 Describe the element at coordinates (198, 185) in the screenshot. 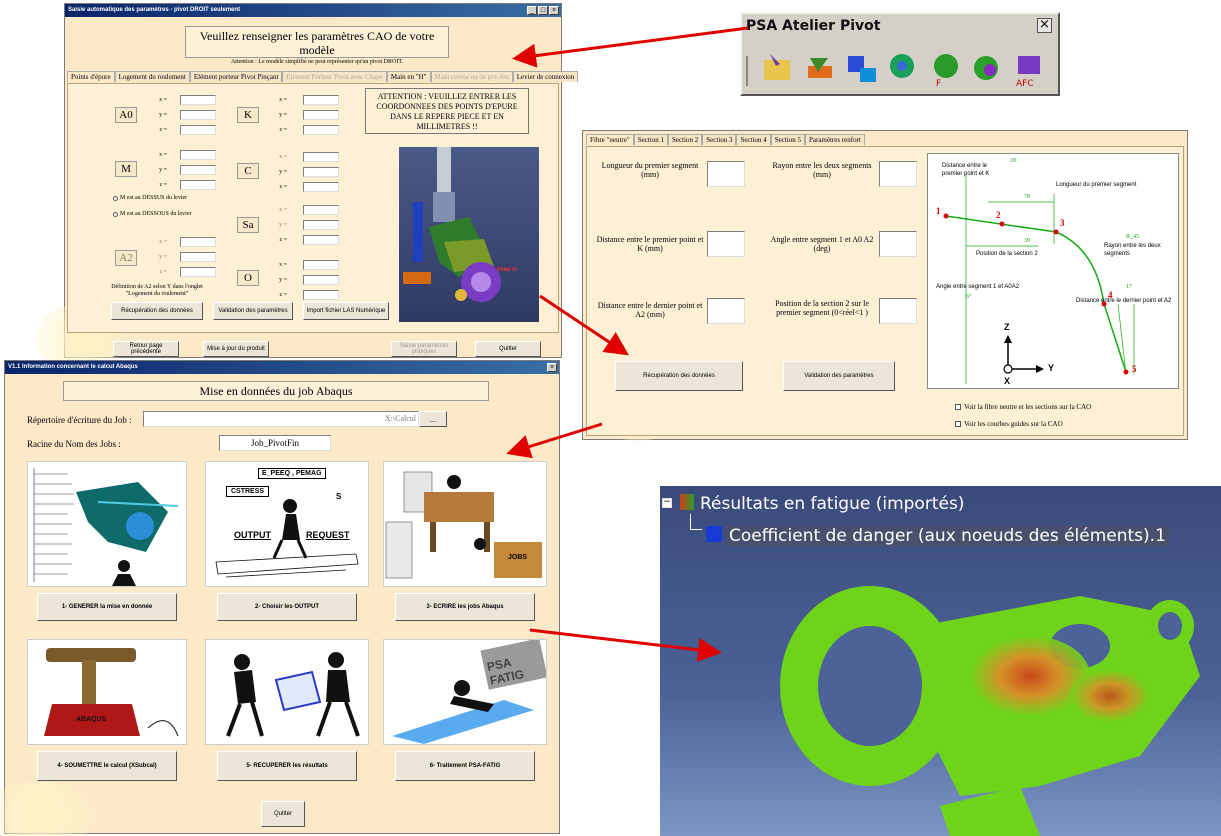

I see `m-z-input` at that location.